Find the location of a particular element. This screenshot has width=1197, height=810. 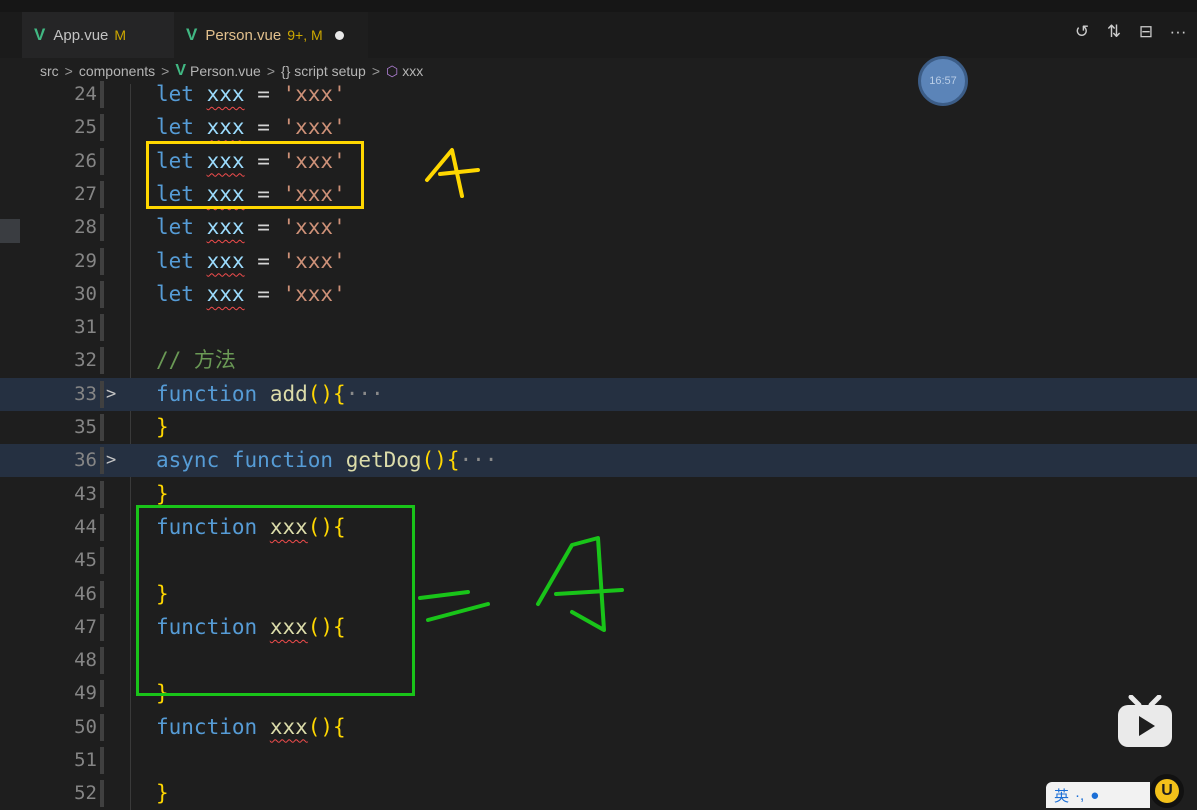

code-line: 28 let xxx = 'xxx' is located at coordinates (598, 227).